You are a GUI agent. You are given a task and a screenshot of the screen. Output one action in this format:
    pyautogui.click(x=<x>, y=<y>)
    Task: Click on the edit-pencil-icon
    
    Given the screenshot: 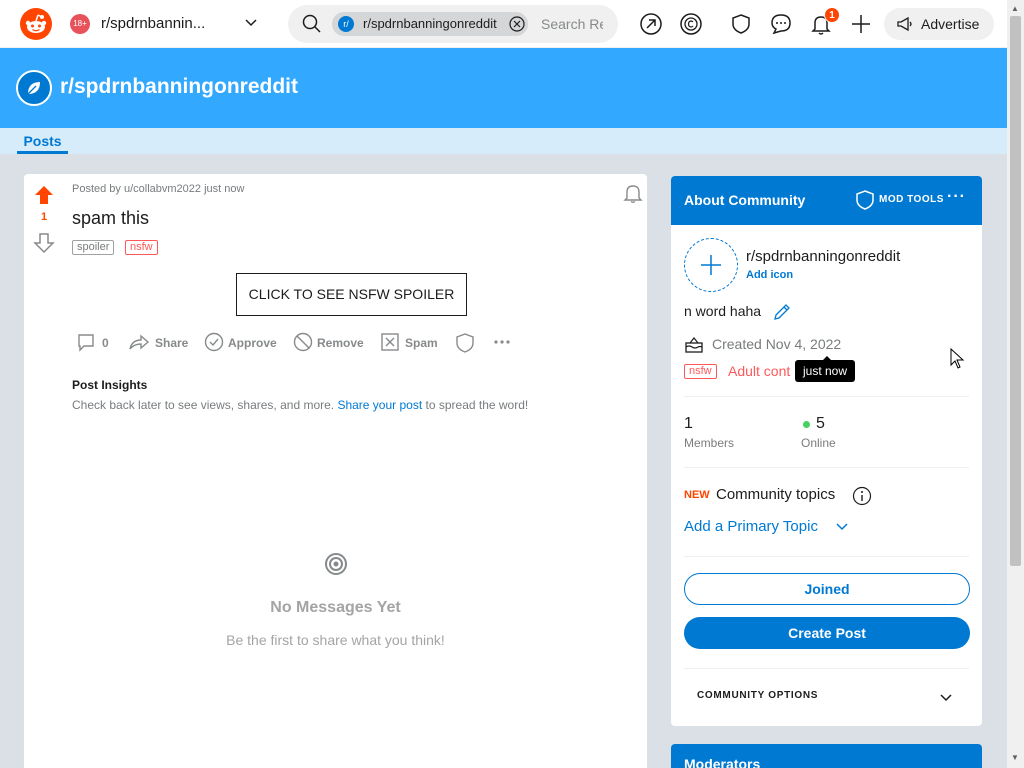 What is the action you would take?
    pyautogui.click(x=782, y=312)
    